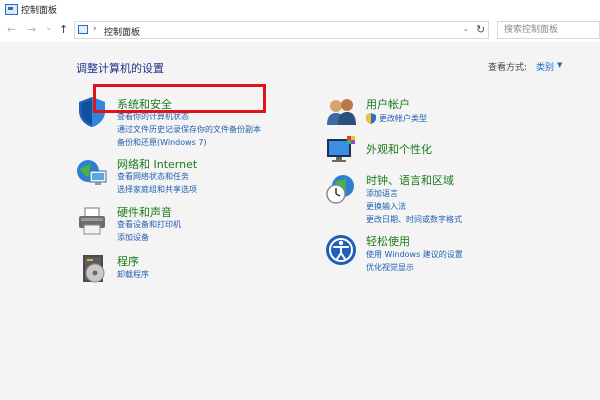 The width and height of the screenshot is (600, 400). What do you see at coordinates (49, 28) in the screenshot?
I see `recent-locations-chevron-icon: ⌄` at bounding box center [49, 28].